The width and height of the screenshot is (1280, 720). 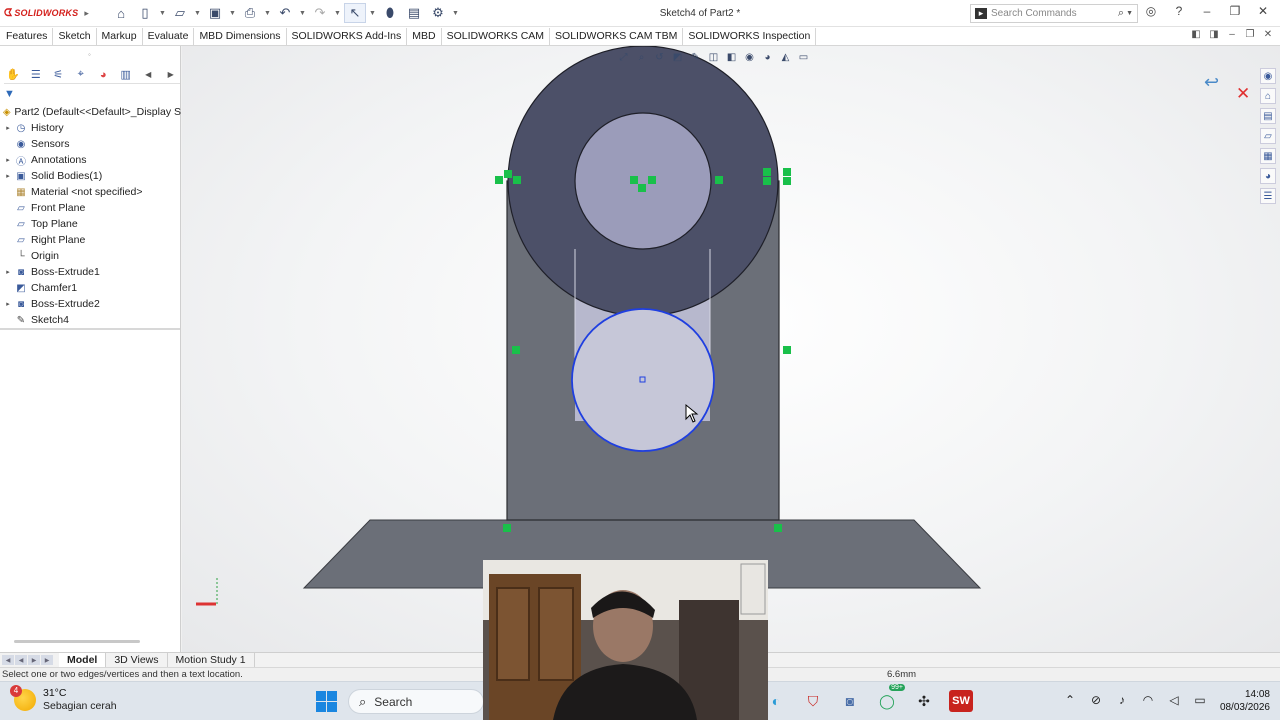 What do you see at coordinates (90, 224) in the screenshot?
I see `tree-item-top-plane: ▱ Top Plane` at bounding box center [90, 224].